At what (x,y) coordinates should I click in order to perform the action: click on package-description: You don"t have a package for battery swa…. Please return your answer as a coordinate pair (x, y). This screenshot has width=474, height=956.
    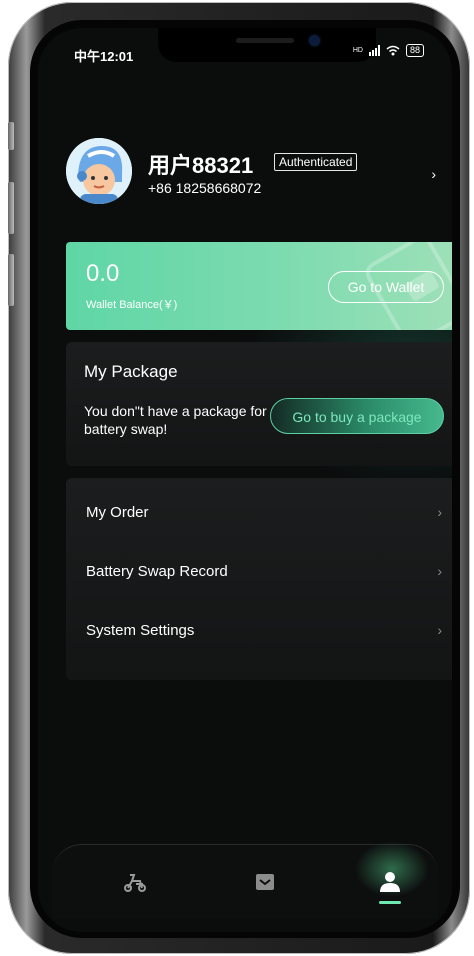
    Looking at the image, I should click on (175, 420).